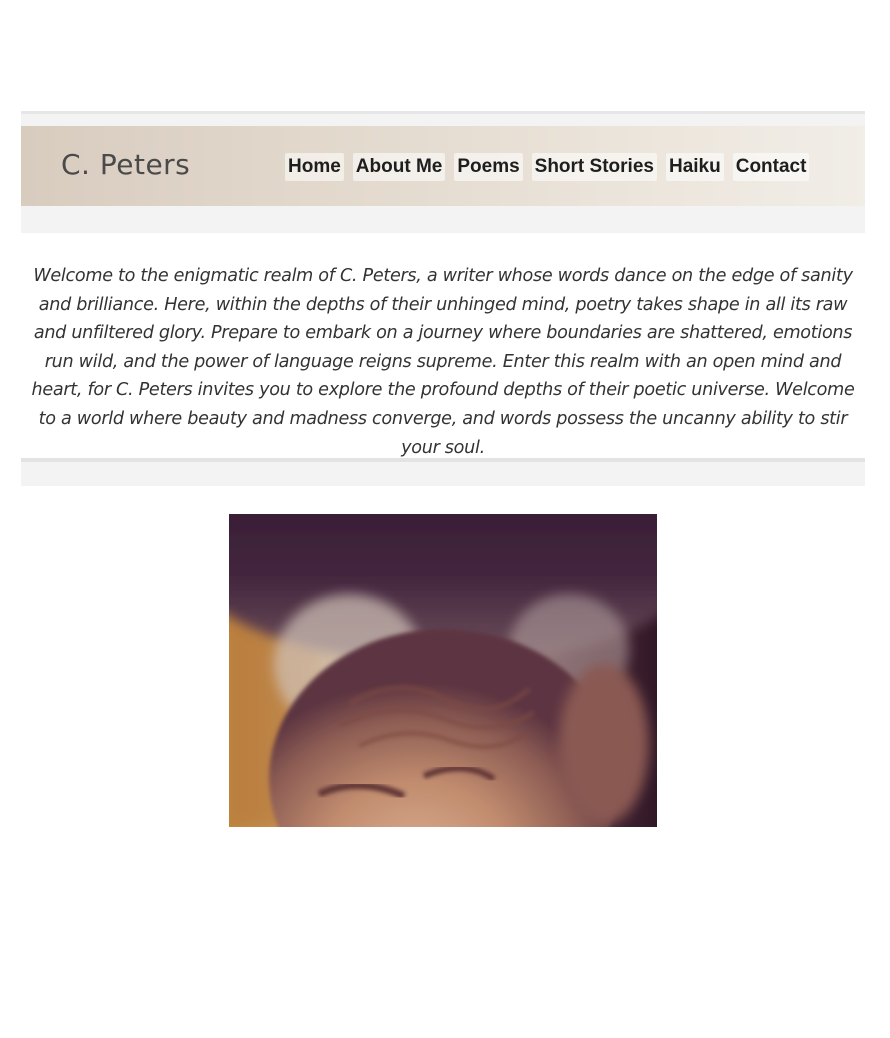 The image size is (890, 1038). Describe the element at coordinates (443, 219) in the screenshot. I see `middle-band` at that location.